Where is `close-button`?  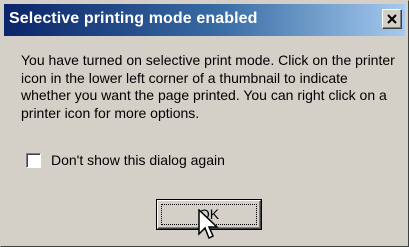 close-button is located at coordinates (392, 19).